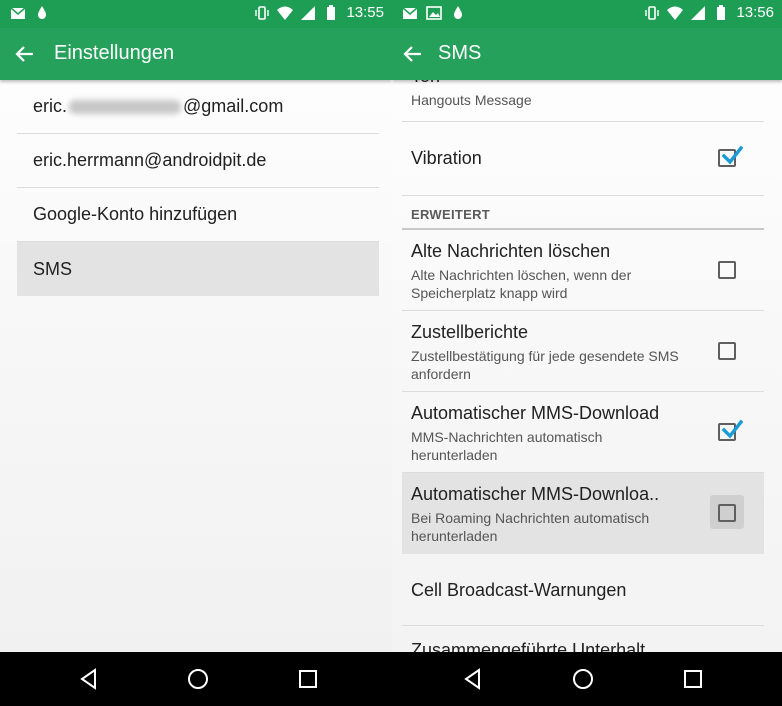 The image size is (782, 706). What do you see at coordinates (519, 590) in the screenshot?
I see `cell-broadcast-title: Cell Broadcast-Warnungen` at bounding box center [519, 590].